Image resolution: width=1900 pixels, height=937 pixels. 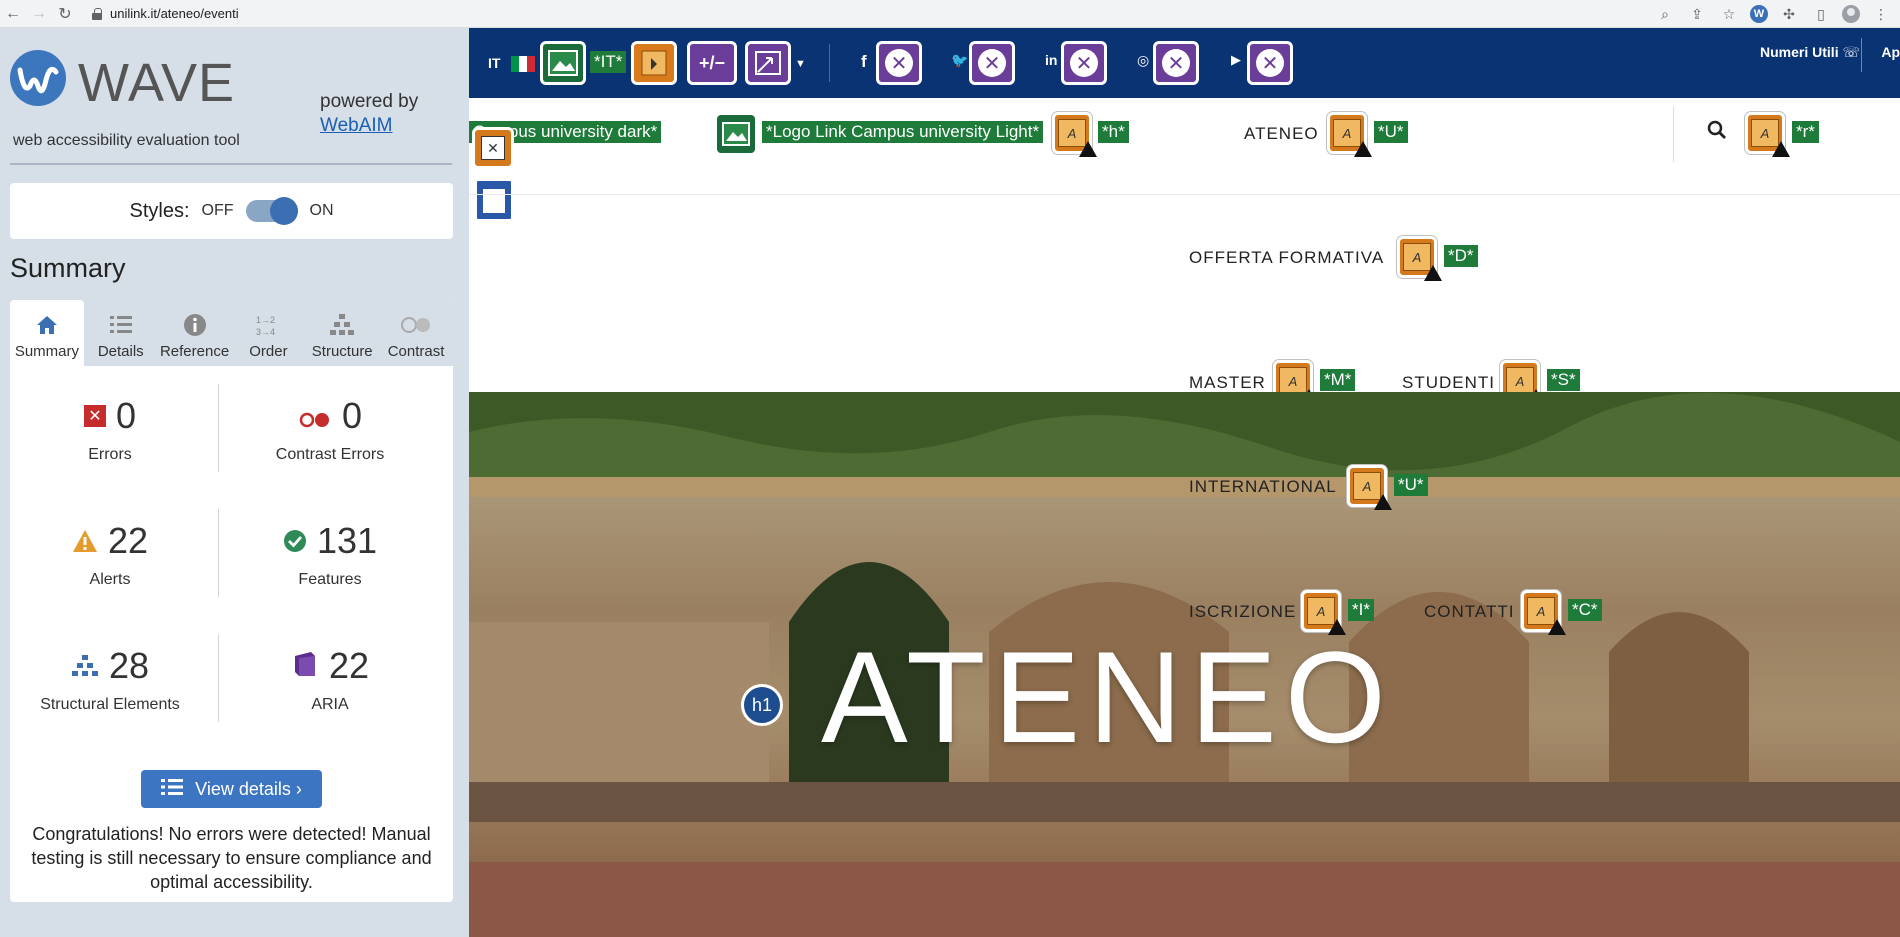 I want to click on structural-stat: 28 Structural Elements, so click(x=110, y=665).